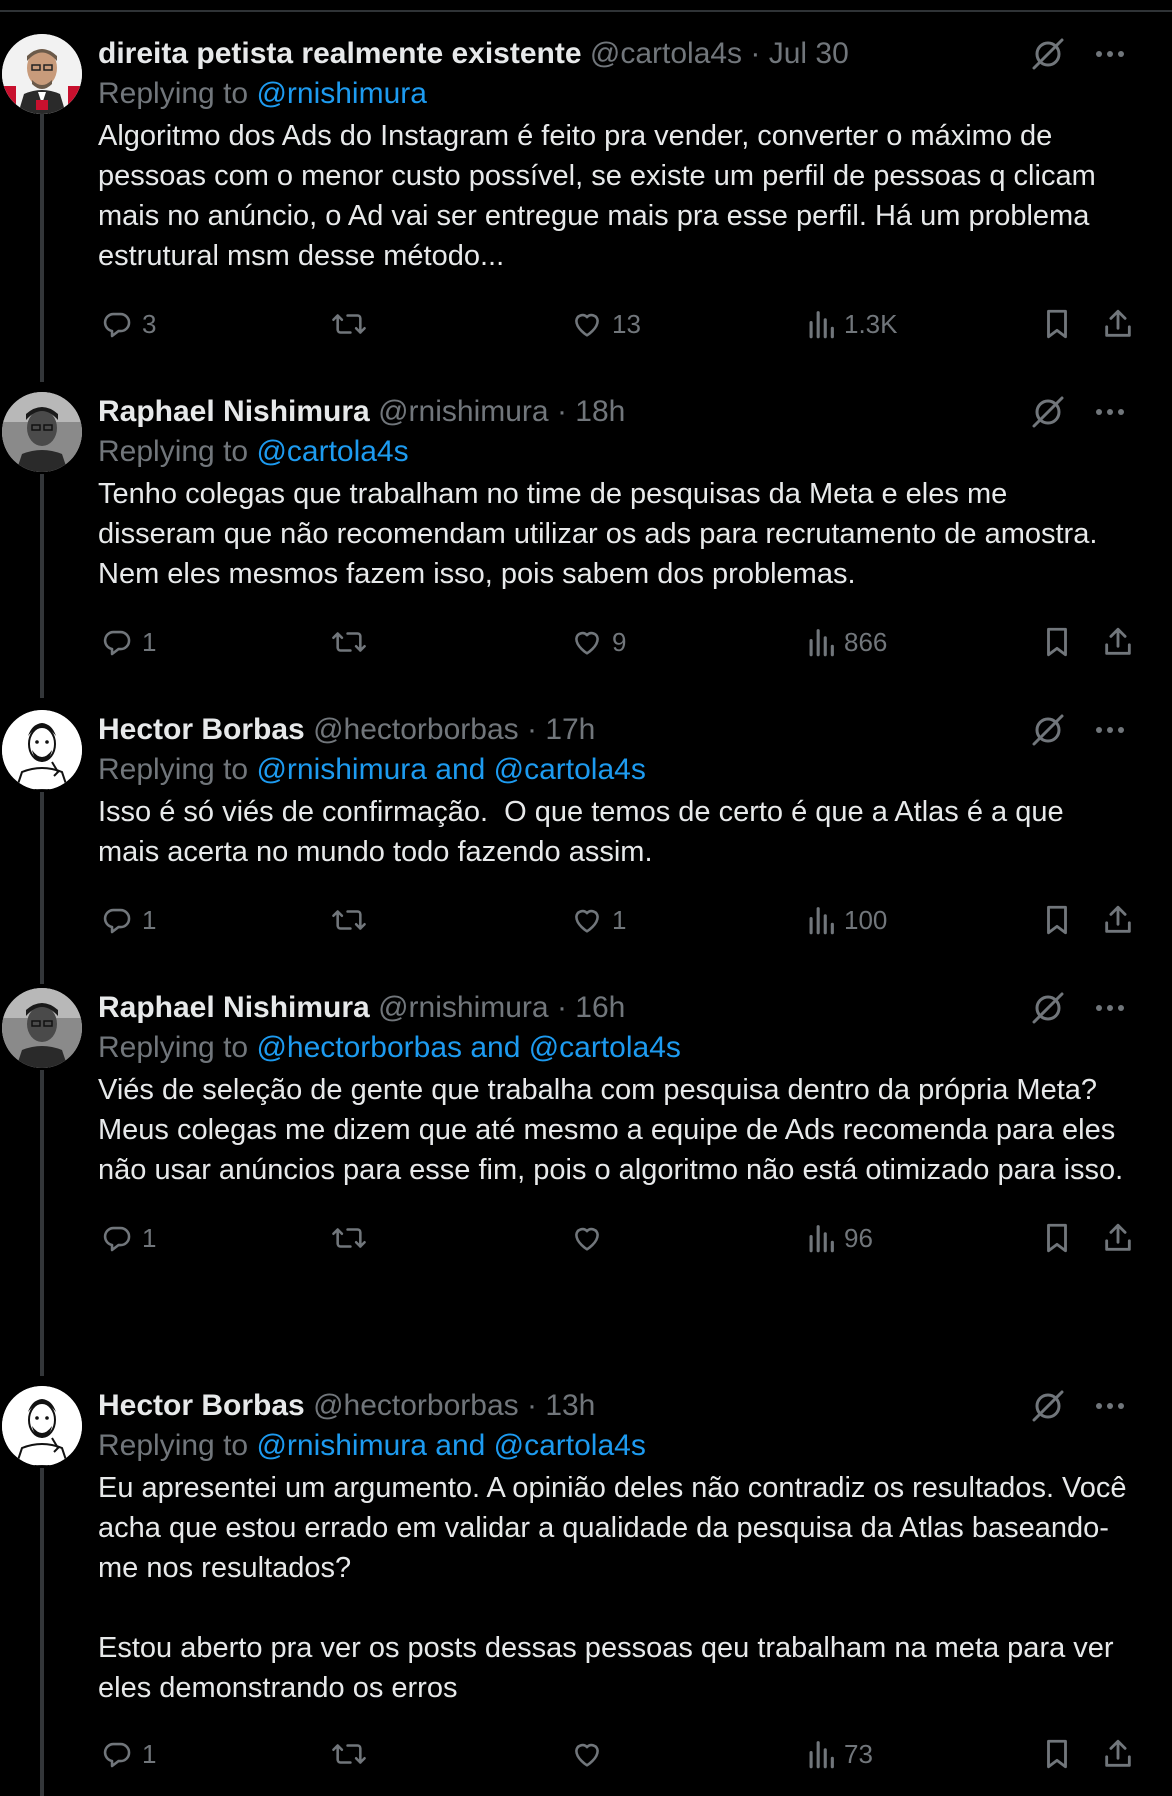 This screenshot has width=1172, height=1796. What do you see at coordinates (598, 920) in the screenshot?
I see `like-button: 1` at bounding box center [598, 920].